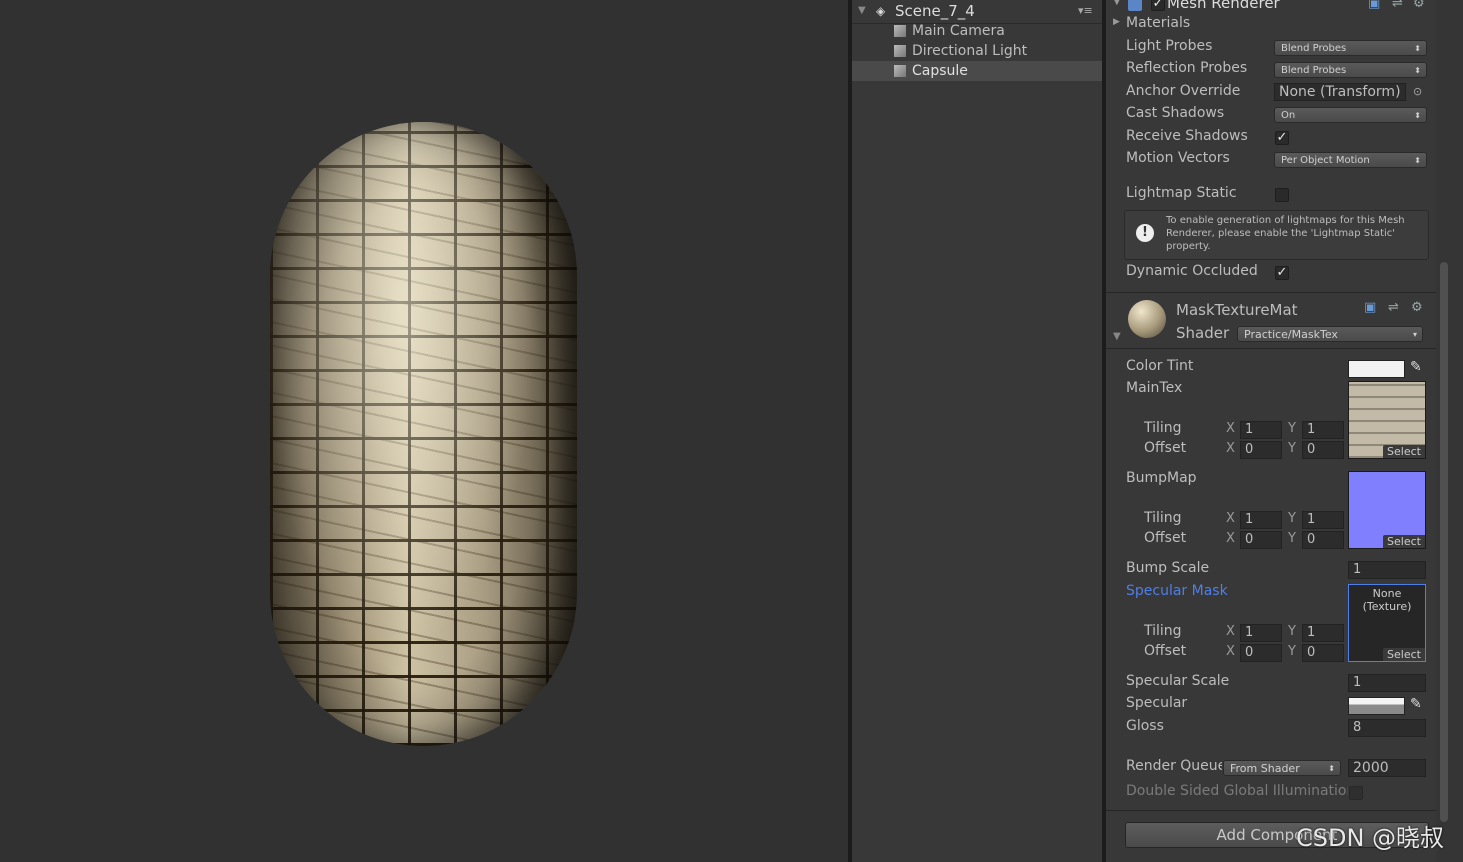 The height and width of the screenshot is (862, 1463). Describe the element at coordinates (977, 71) in the screenshot. I see `hierarchy-item-capsule: Capsule` at that location.